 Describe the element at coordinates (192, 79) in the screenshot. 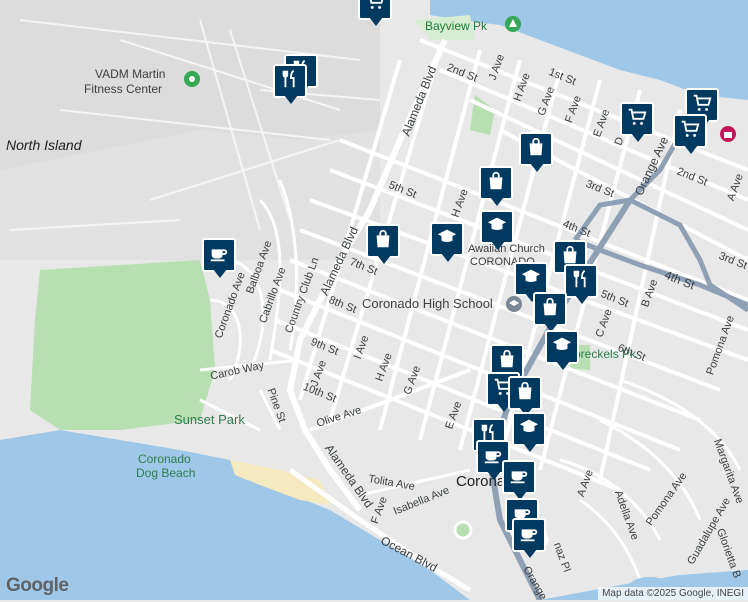

I see `fitness-marker-icon` at that location.